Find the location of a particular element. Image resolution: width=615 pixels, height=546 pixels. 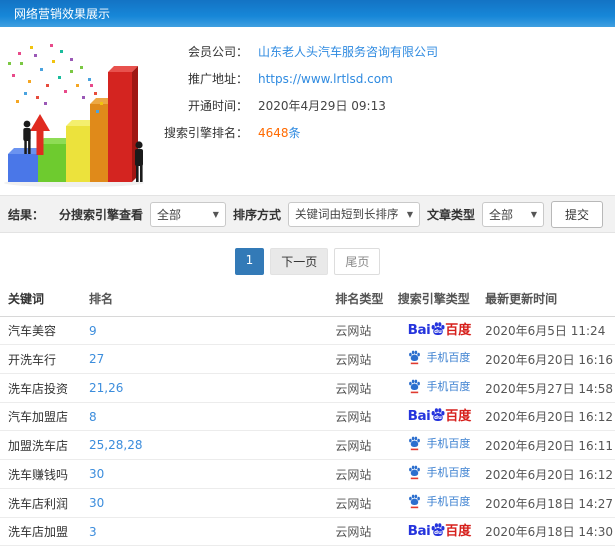

keyword-cell: 汽车加盟店 is located at coordinates (44, 416).